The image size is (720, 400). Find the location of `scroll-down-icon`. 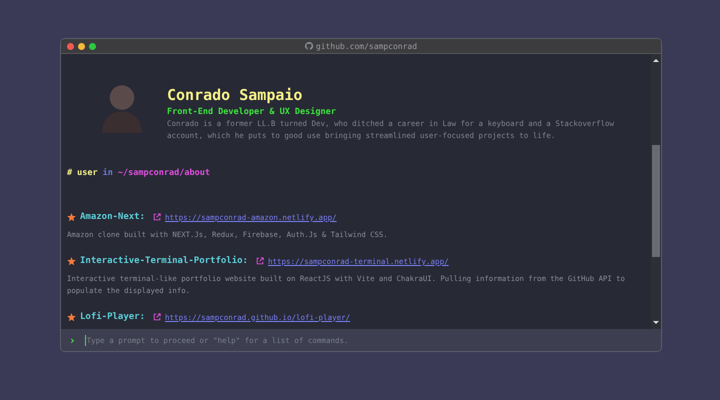

scroll-down-icon is located at coordinates (656, 322).